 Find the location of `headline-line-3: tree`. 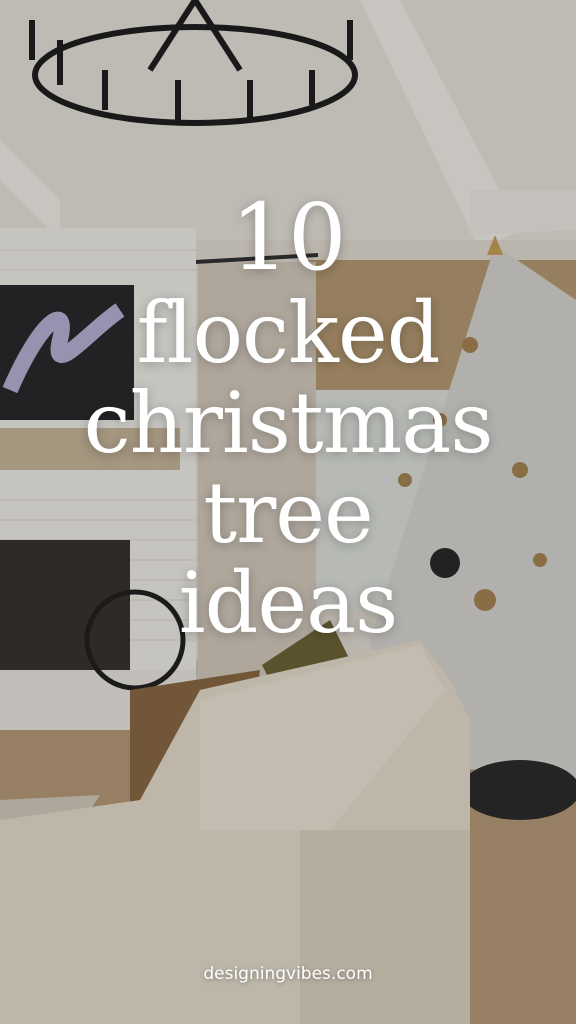

headline-line-3: tree is located at coordinates (288, 513).